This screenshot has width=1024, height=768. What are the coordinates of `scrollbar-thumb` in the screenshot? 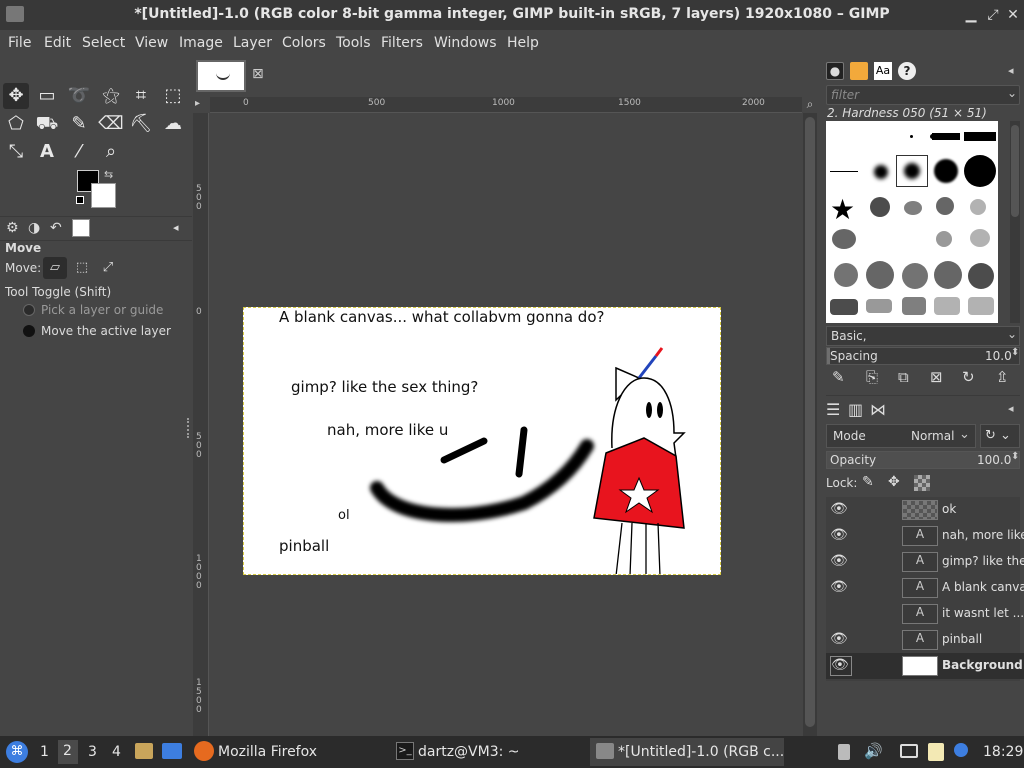 It's located at (810, 422).